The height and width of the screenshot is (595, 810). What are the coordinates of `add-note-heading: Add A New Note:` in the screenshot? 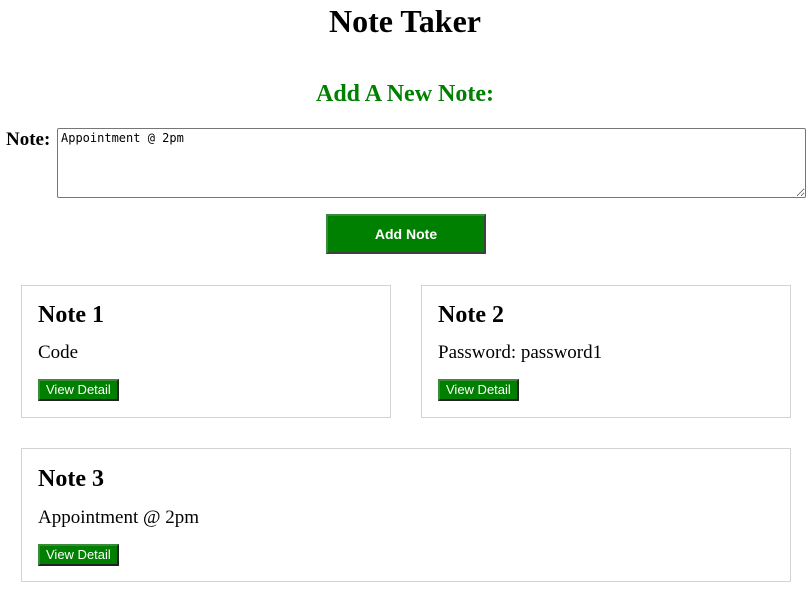 It's located at (405, 94).